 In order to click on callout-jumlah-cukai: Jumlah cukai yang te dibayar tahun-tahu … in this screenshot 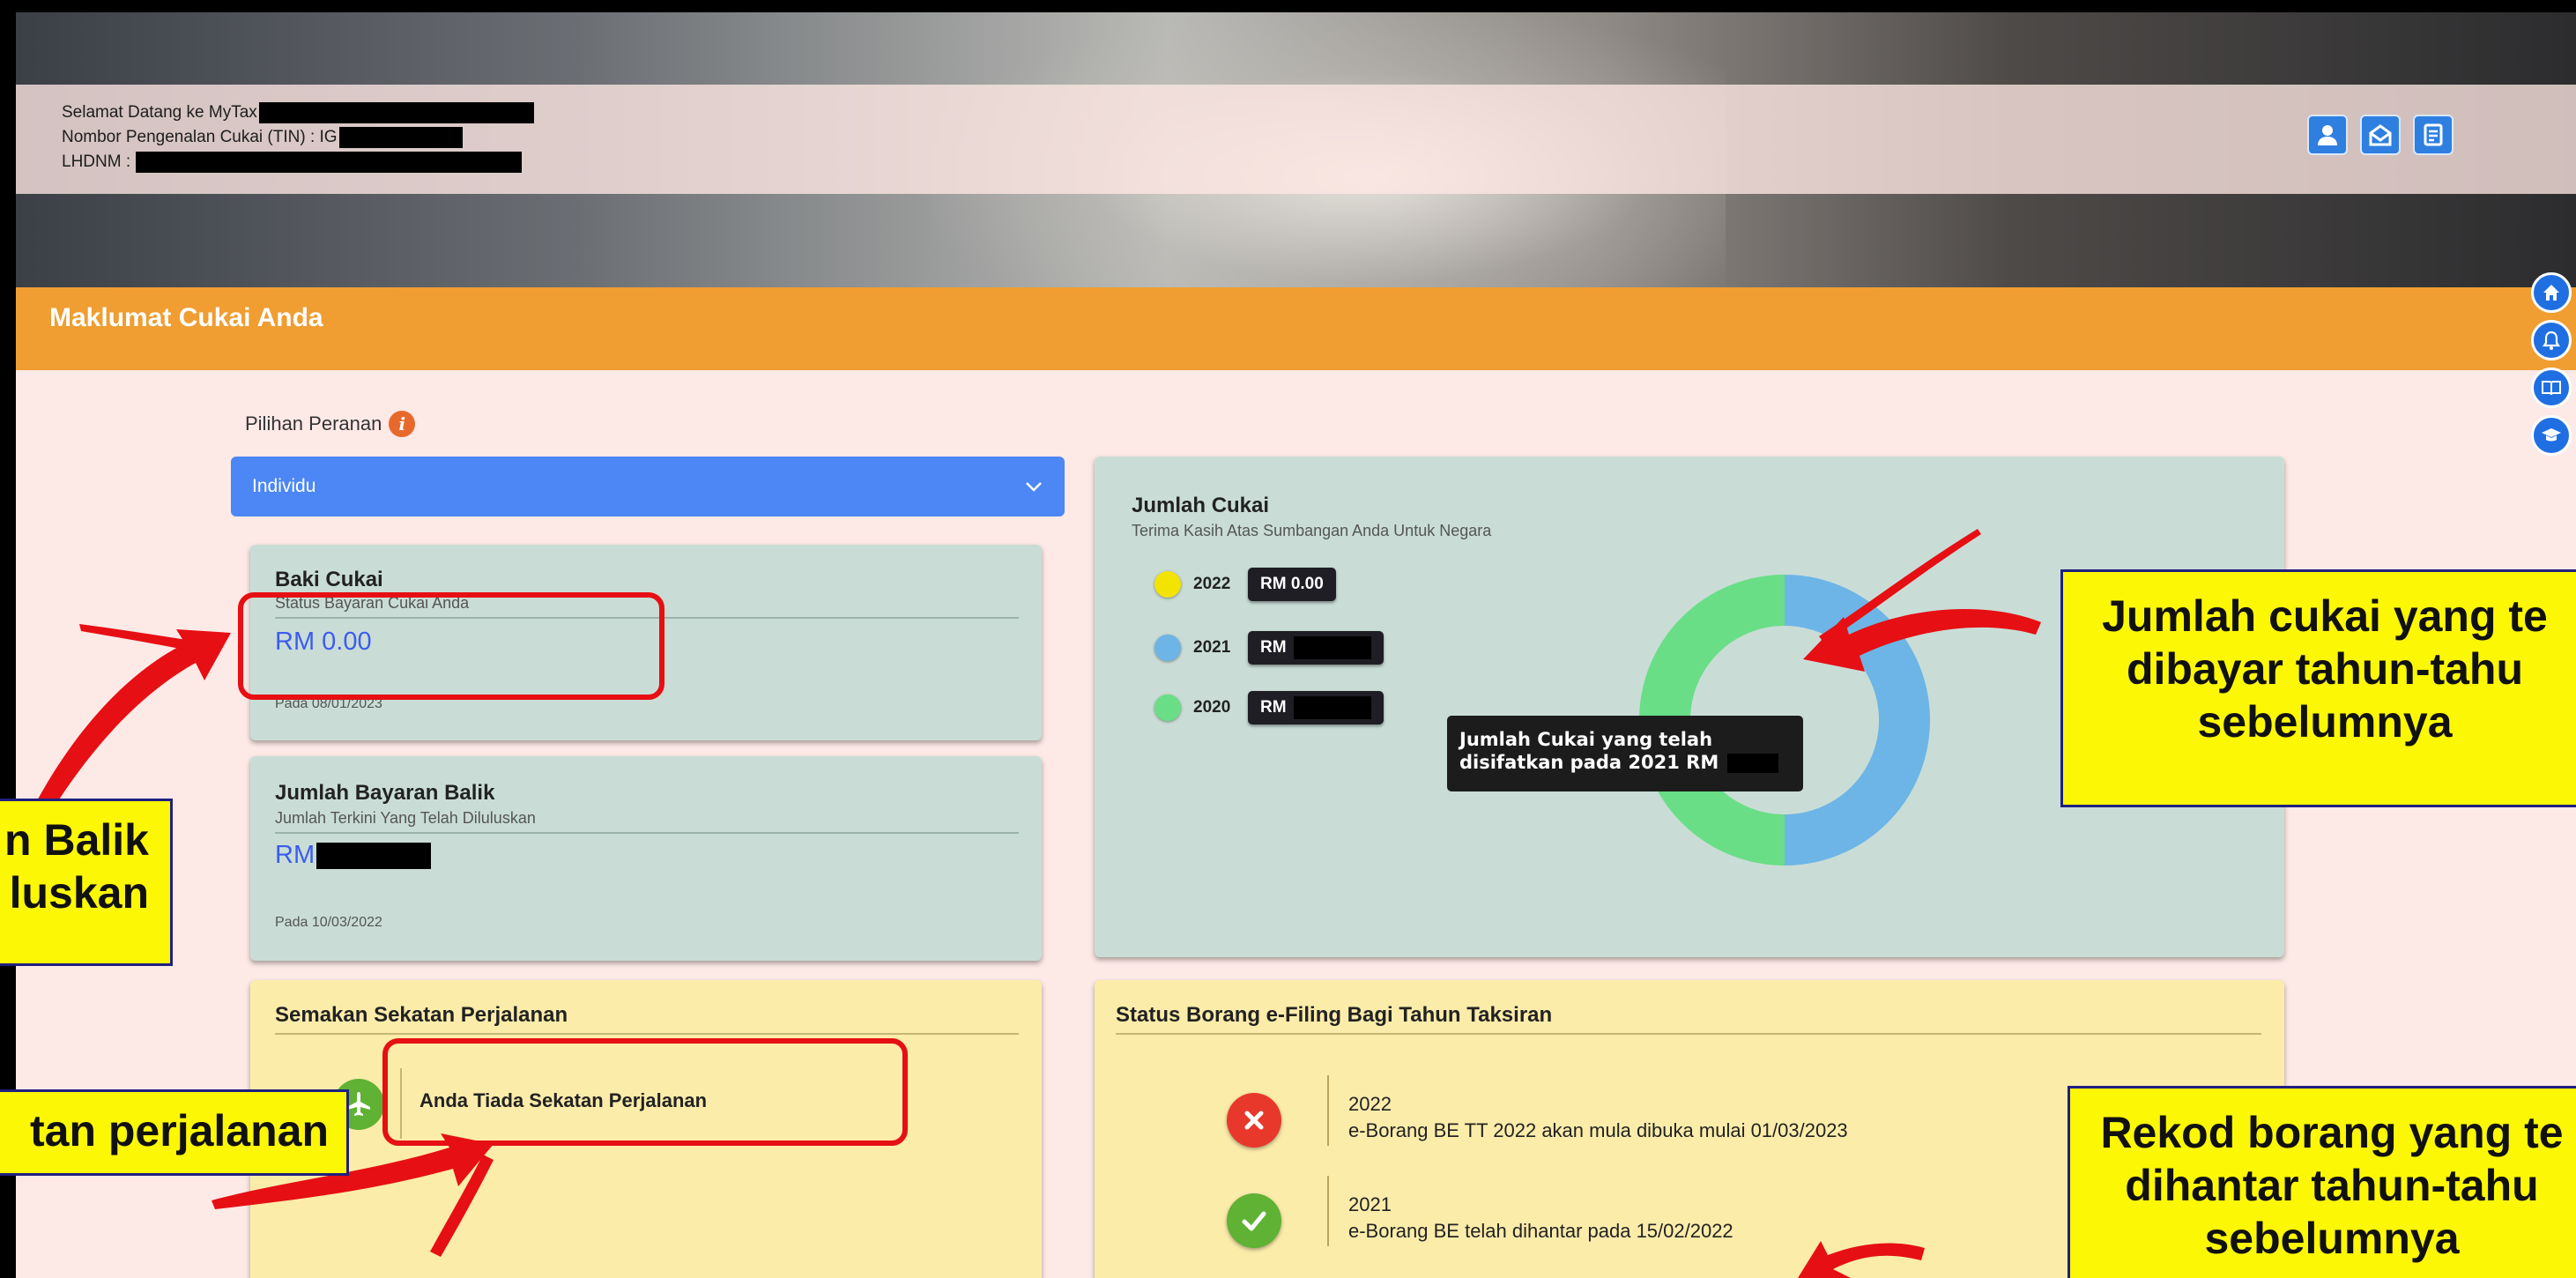, I will do `click(2318, 688)`.